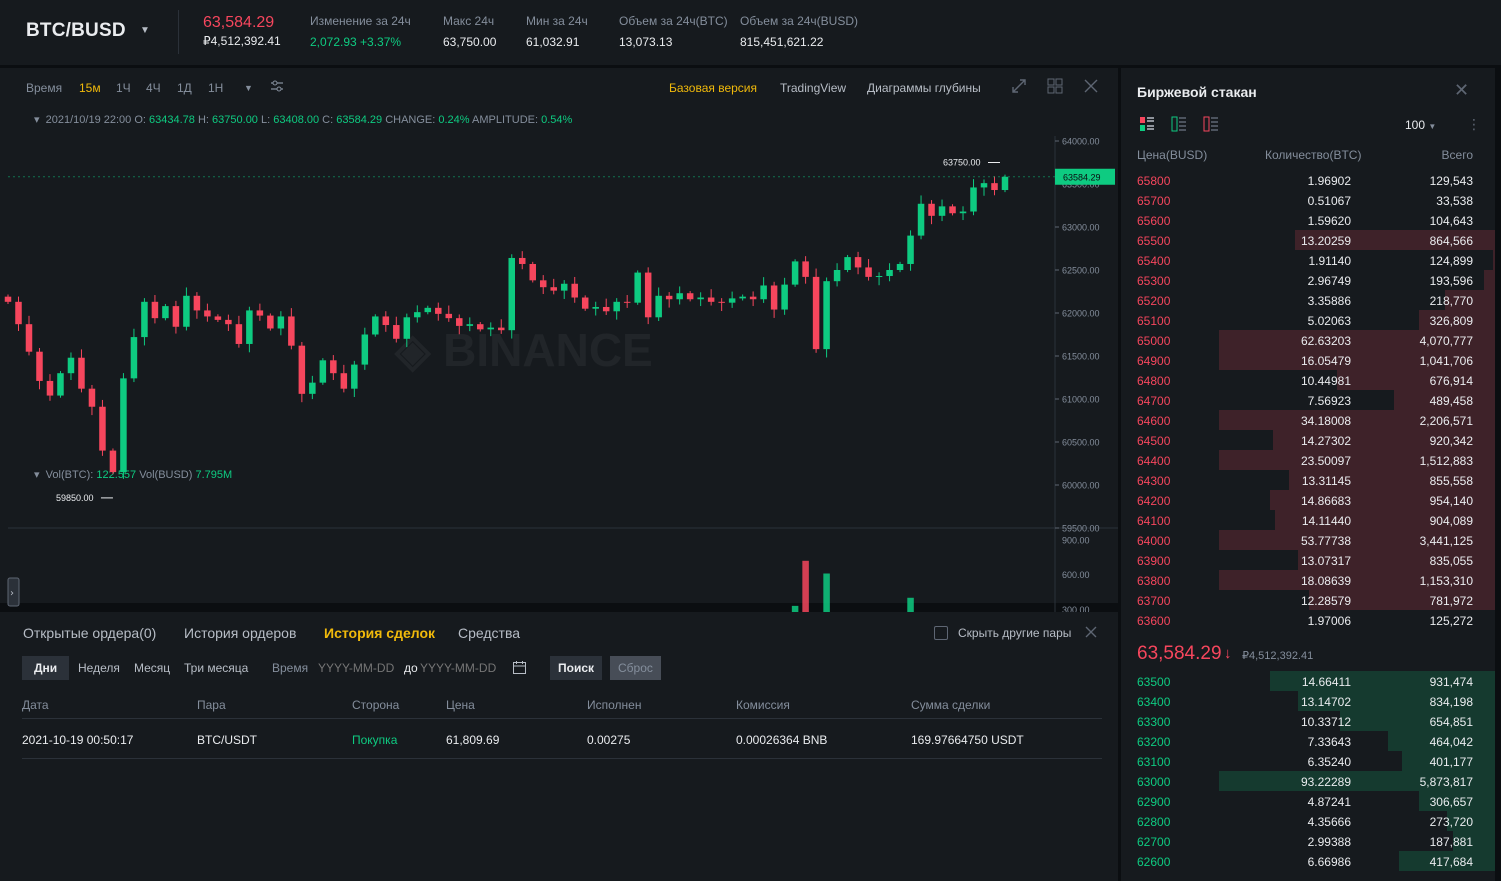  I want to click on ohlc-close: 63584.29, so click(359, 120).